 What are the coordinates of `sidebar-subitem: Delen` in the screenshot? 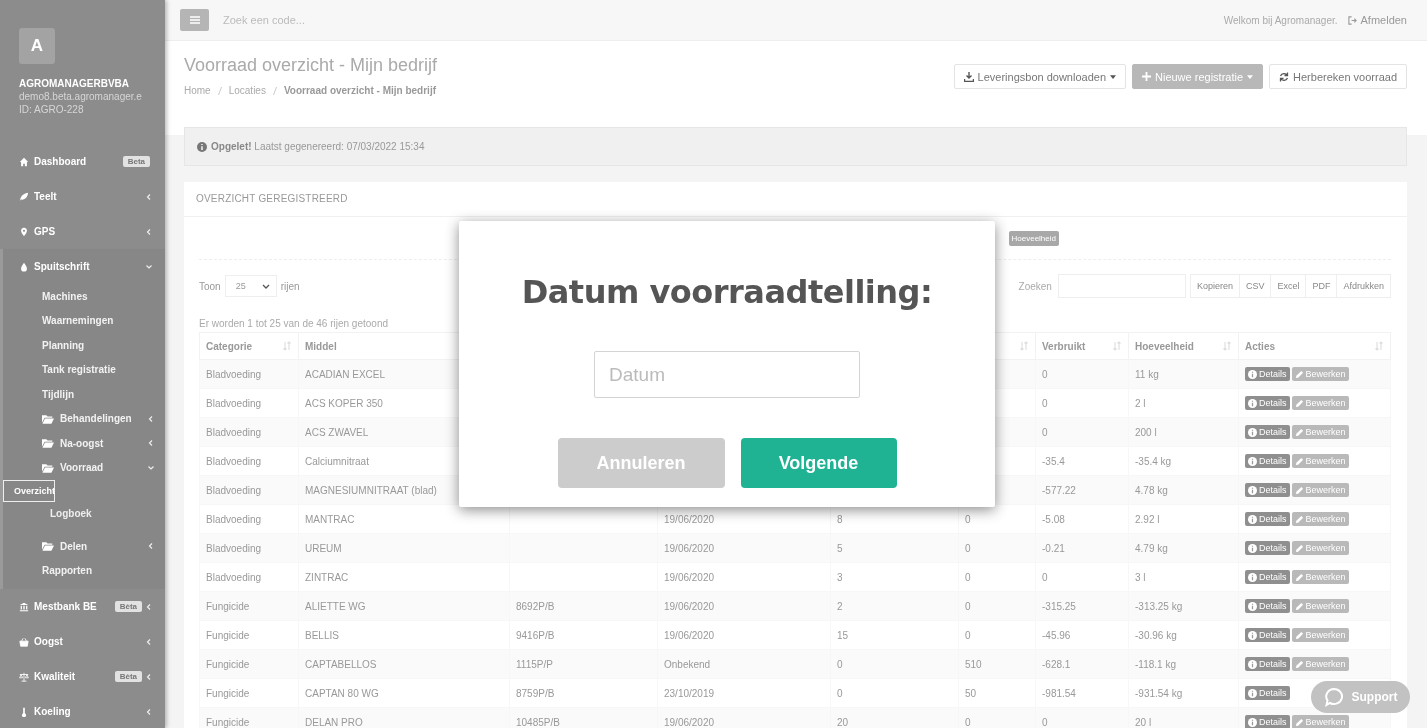 It's located at (84, 546).